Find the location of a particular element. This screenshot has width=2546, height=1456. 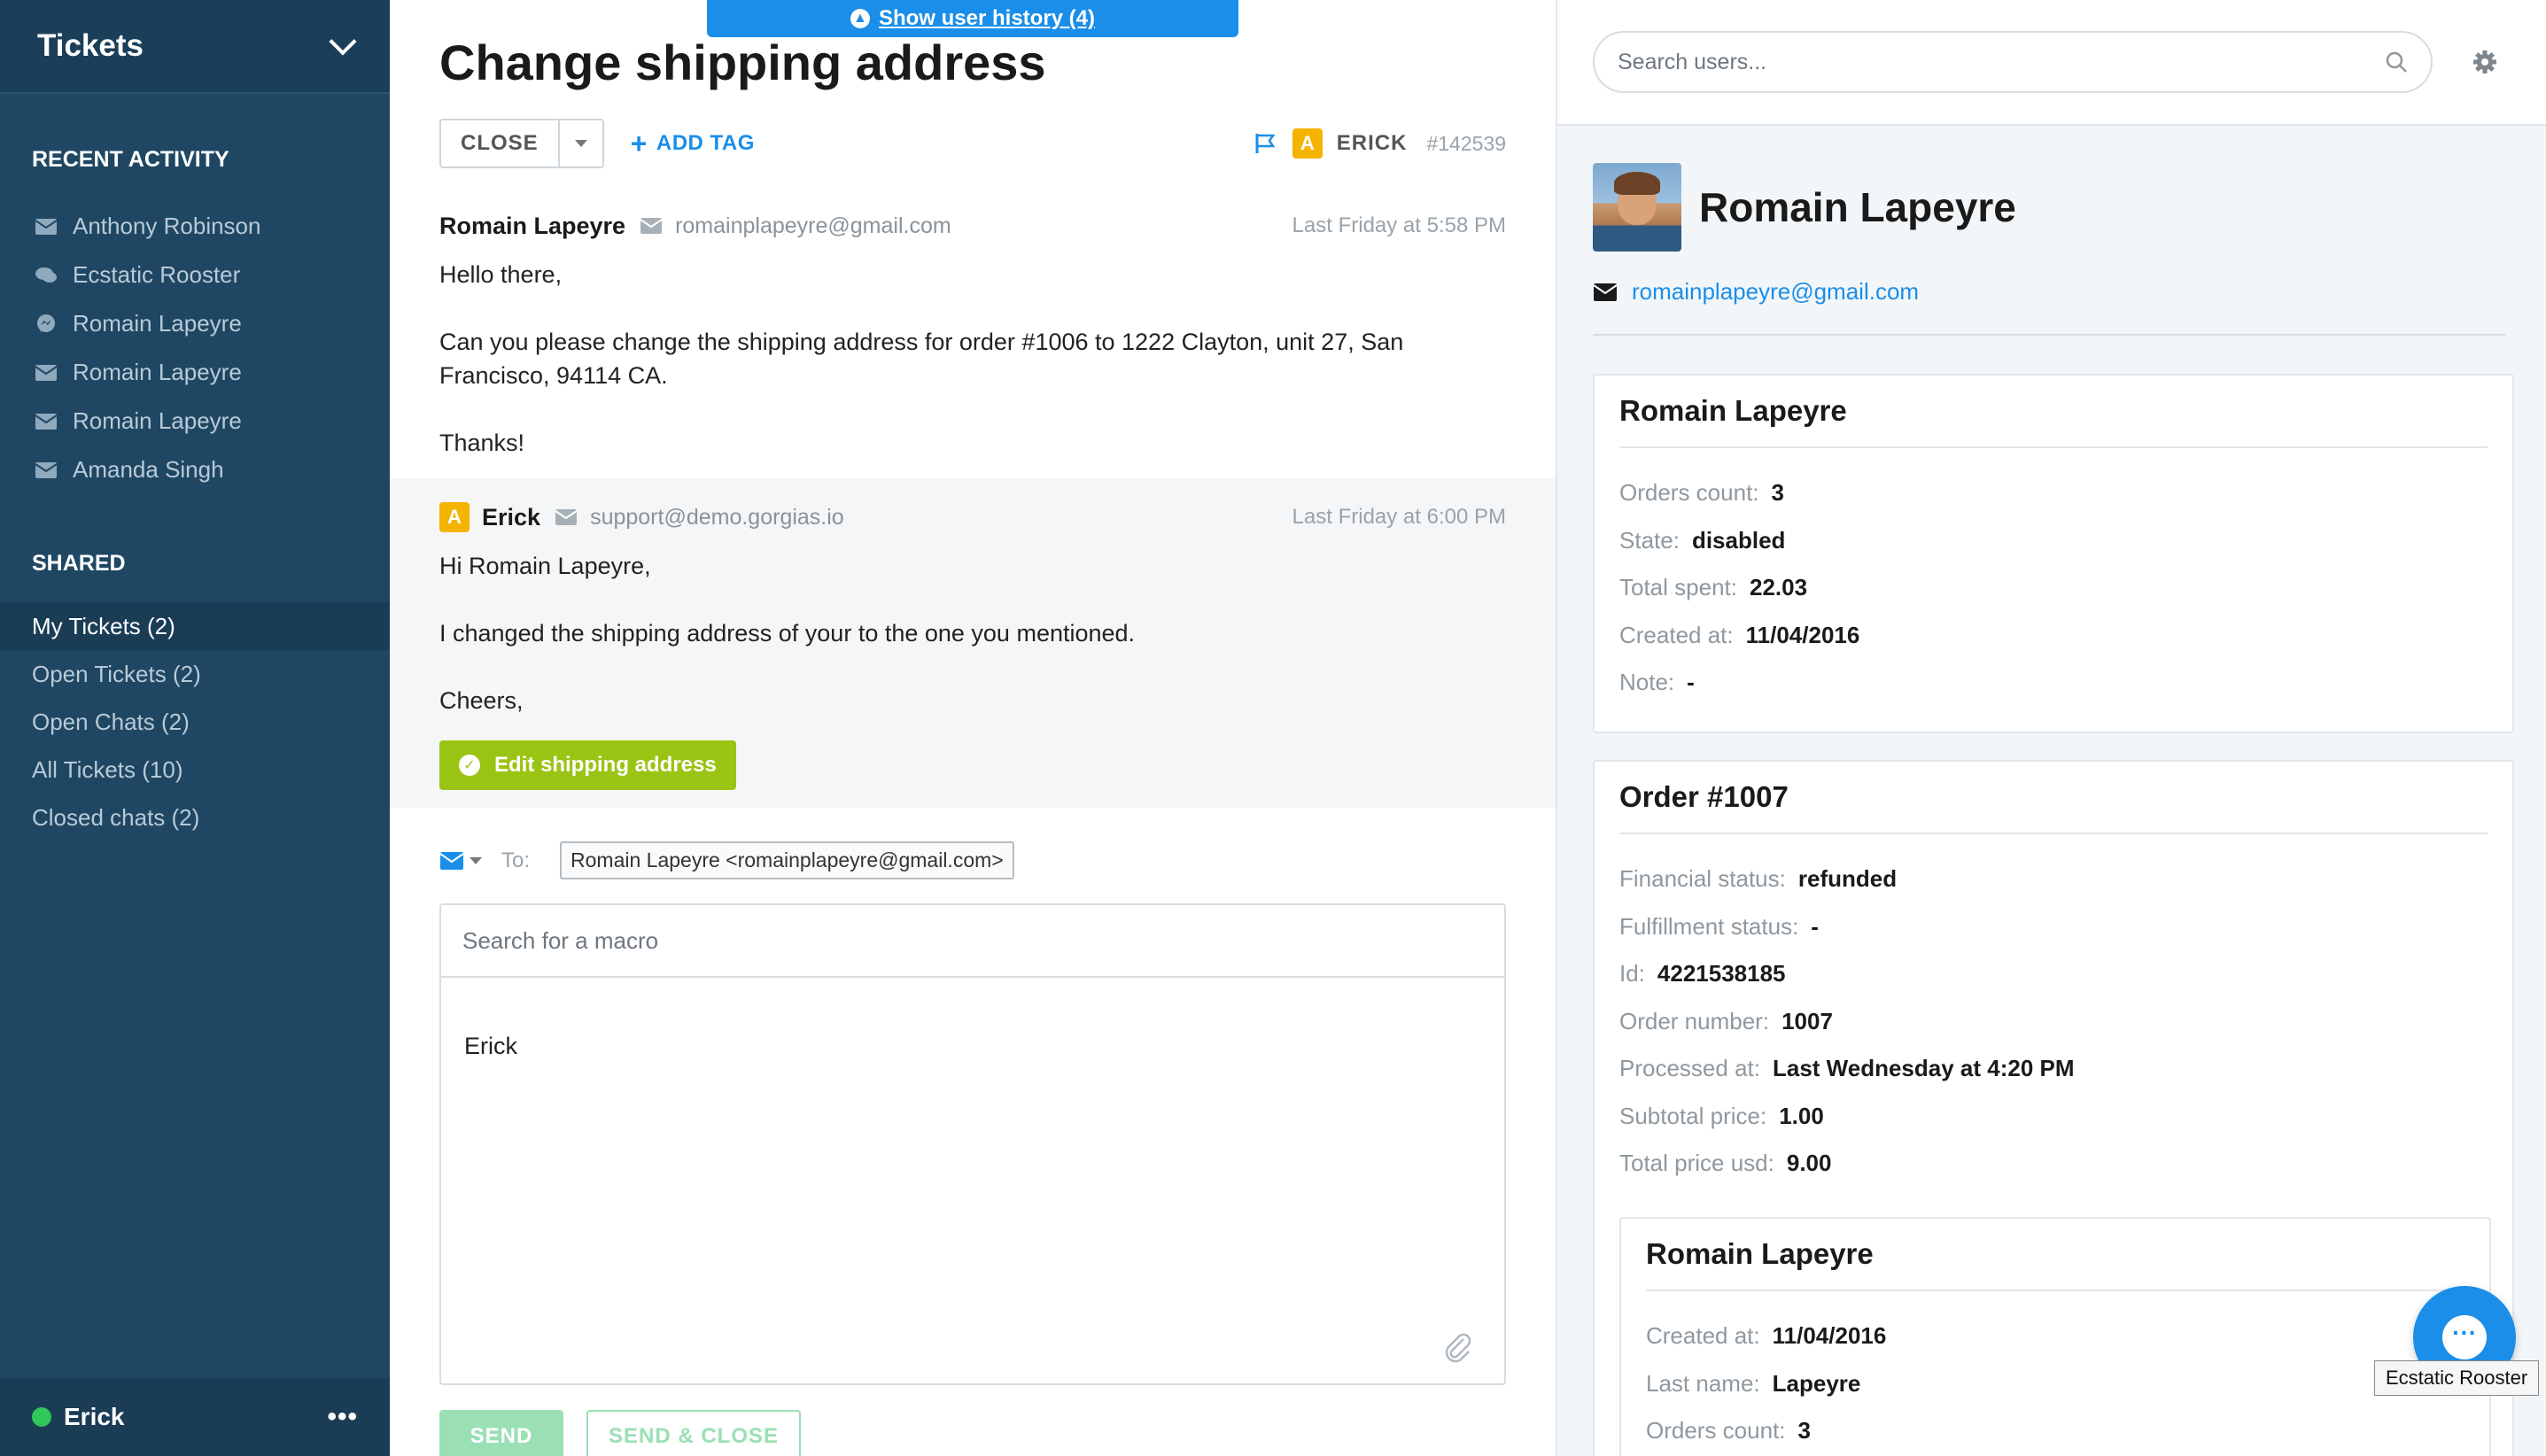

field-row: Order number: 1007 is located at coordinates (2053, 1022).